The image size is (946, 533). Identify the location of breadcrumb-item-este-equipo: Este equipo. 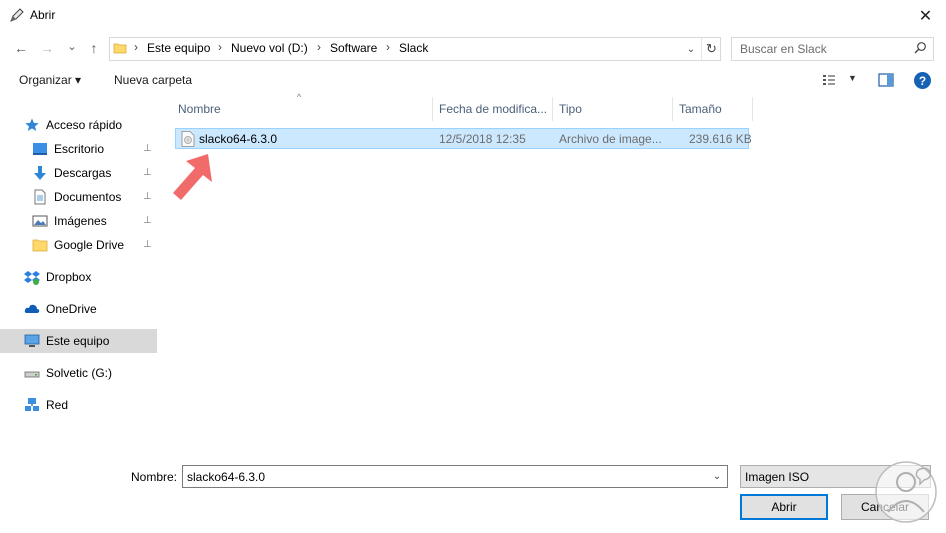
(178, 48).